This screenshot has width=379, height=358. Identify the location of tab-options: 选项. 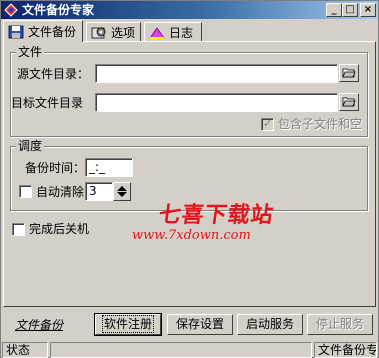
(113, 32).